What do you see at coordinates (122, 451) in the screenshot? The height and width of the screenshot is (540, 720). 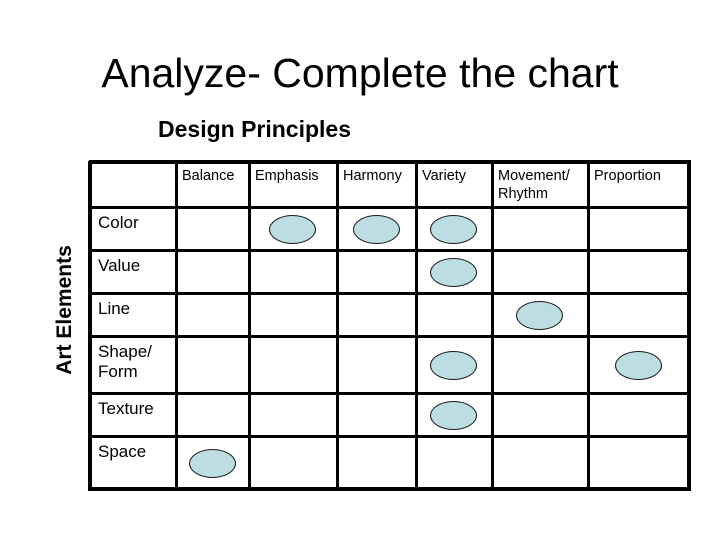 I see `row-label: Space` at bounding box center [122, 451].